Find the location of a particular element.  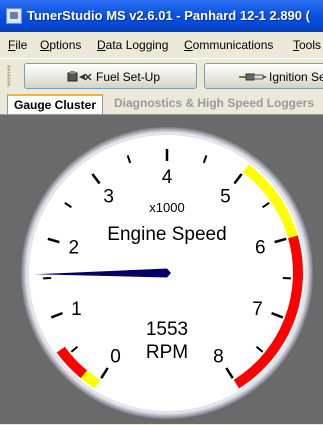

ignition-setup-label: Ignition Se is located at coordinates (296, 77).